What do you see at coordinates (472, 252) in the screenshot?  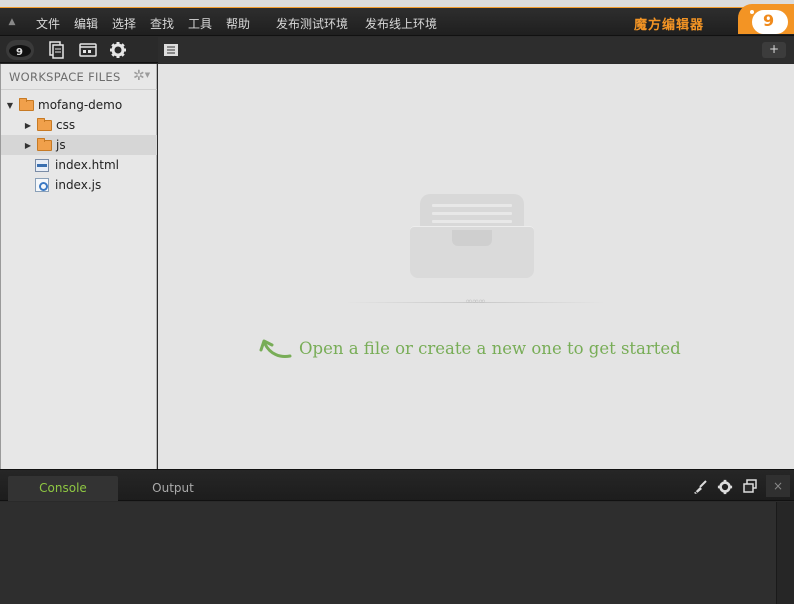 I see `tray-front` at bounding box center [472, 252].